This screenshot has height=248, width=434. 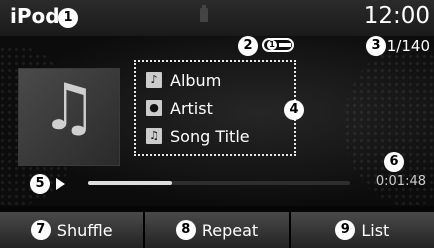 I want to click on phone-icon, so click(x=204, y=13).